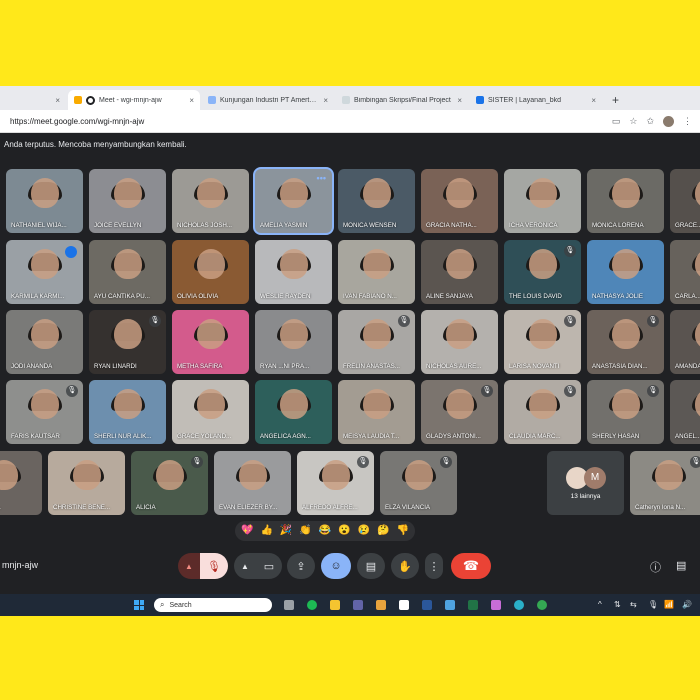 This screenshot has height=700, width=700. What do you see at coordinates (286, 531) in the screenshot?
I see `party-reaction-icon: 🎉` at bounding box center [286, 531].